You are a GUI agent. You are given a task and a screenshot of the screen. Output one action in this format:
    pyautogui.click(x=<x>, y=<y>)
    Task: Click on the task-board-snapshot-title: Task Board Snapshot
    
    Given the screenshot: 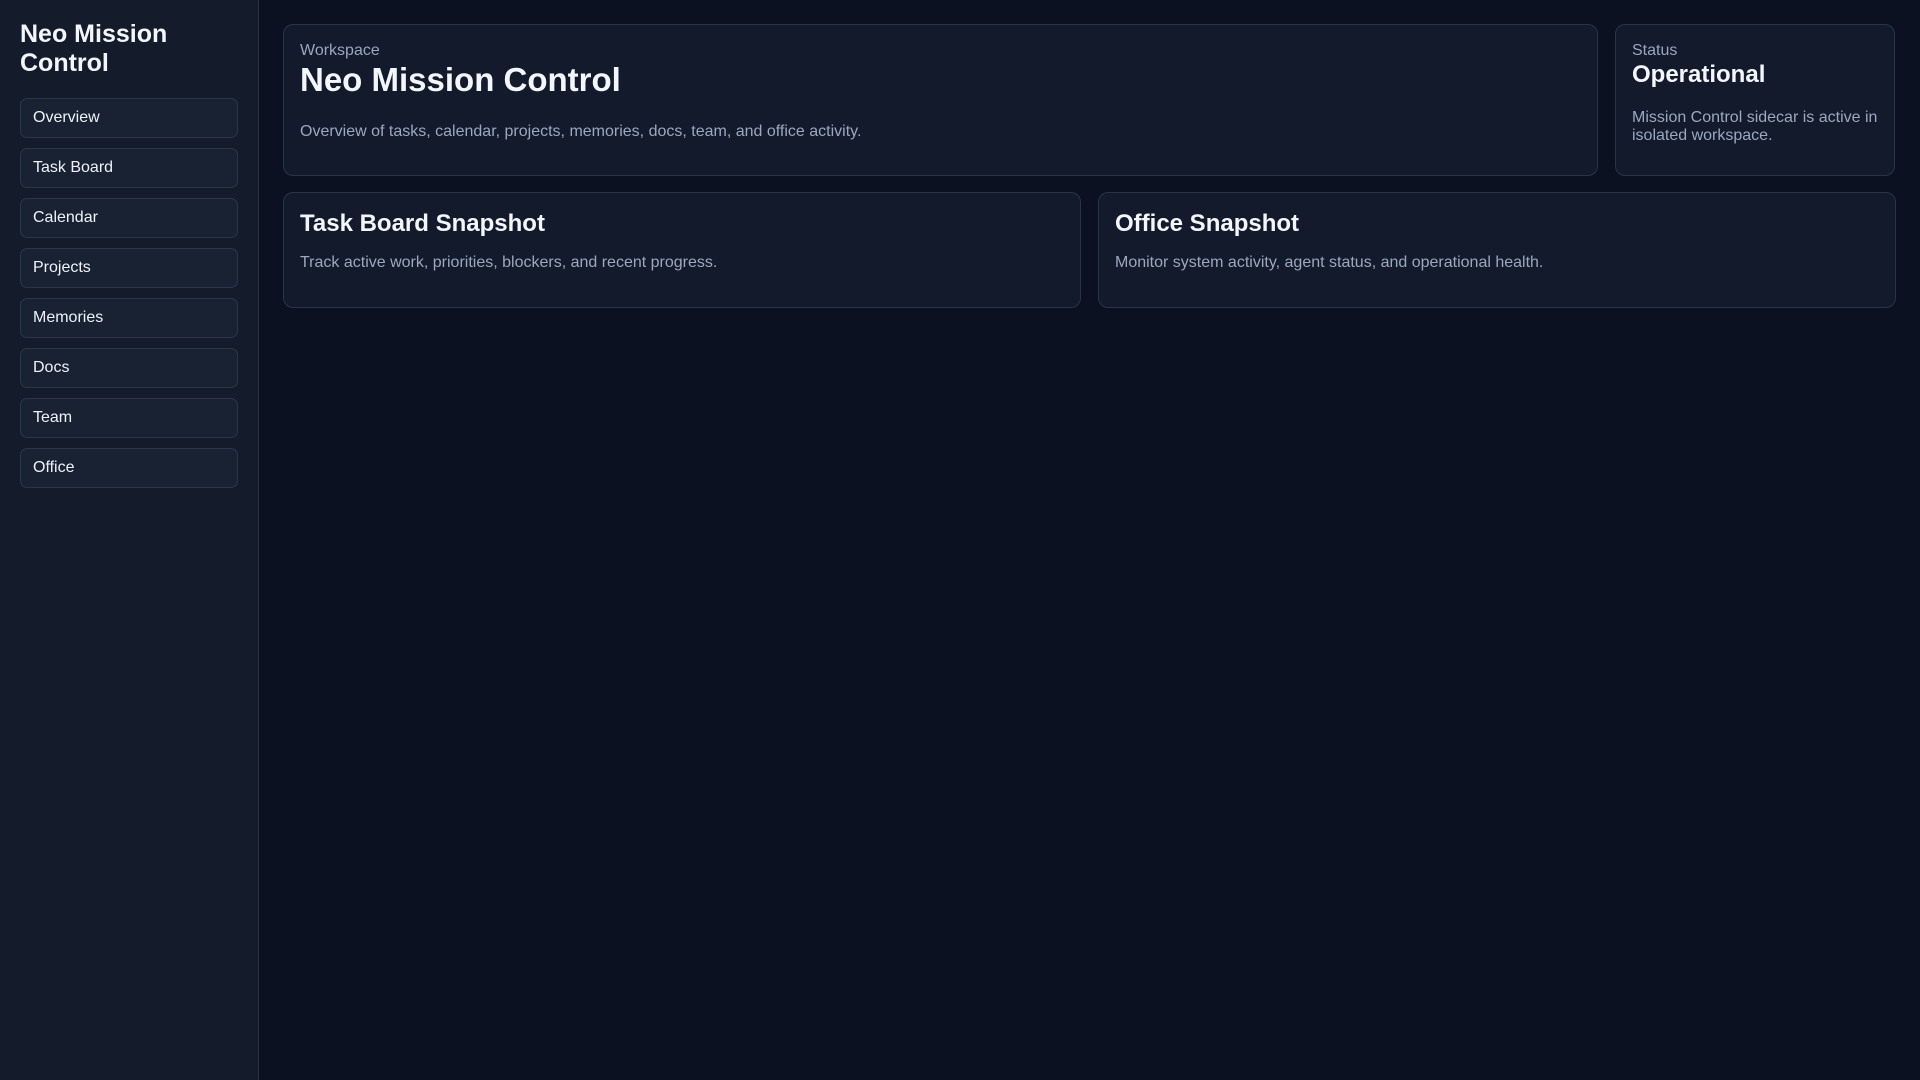 What is the action you would take?
    pyautogui.click(x=422, y=223)
    